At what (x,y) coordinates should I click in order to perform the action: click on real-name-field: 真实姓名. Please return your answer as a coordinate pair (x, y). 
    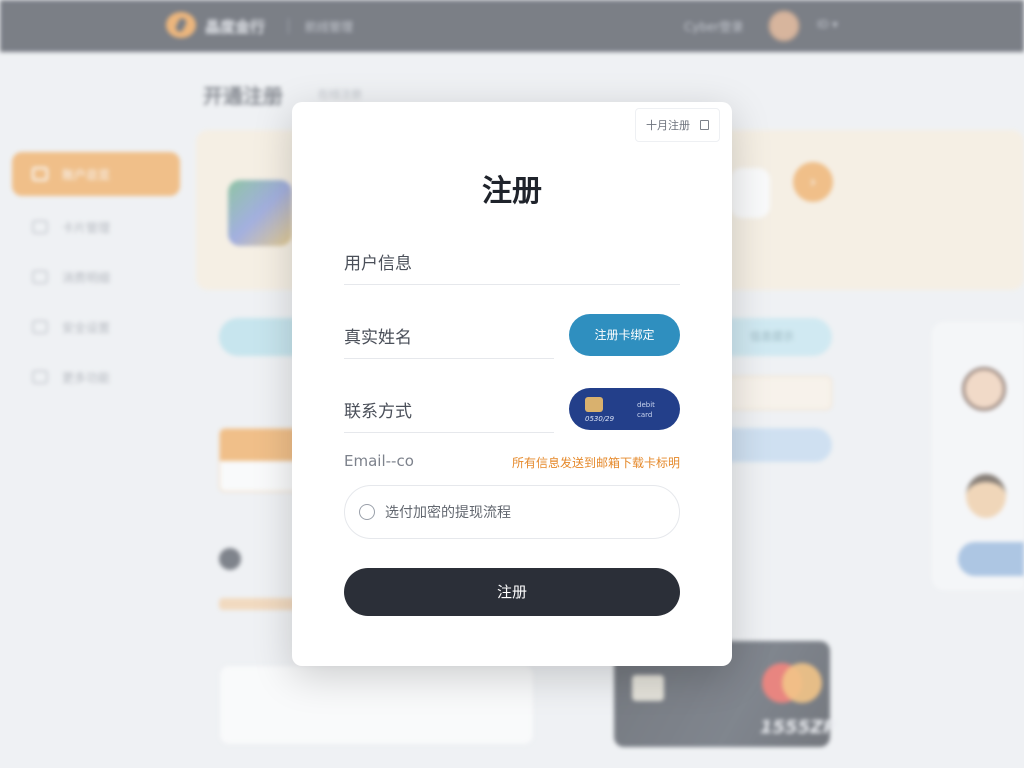
    Looking at the image, I should click on (449, 341).